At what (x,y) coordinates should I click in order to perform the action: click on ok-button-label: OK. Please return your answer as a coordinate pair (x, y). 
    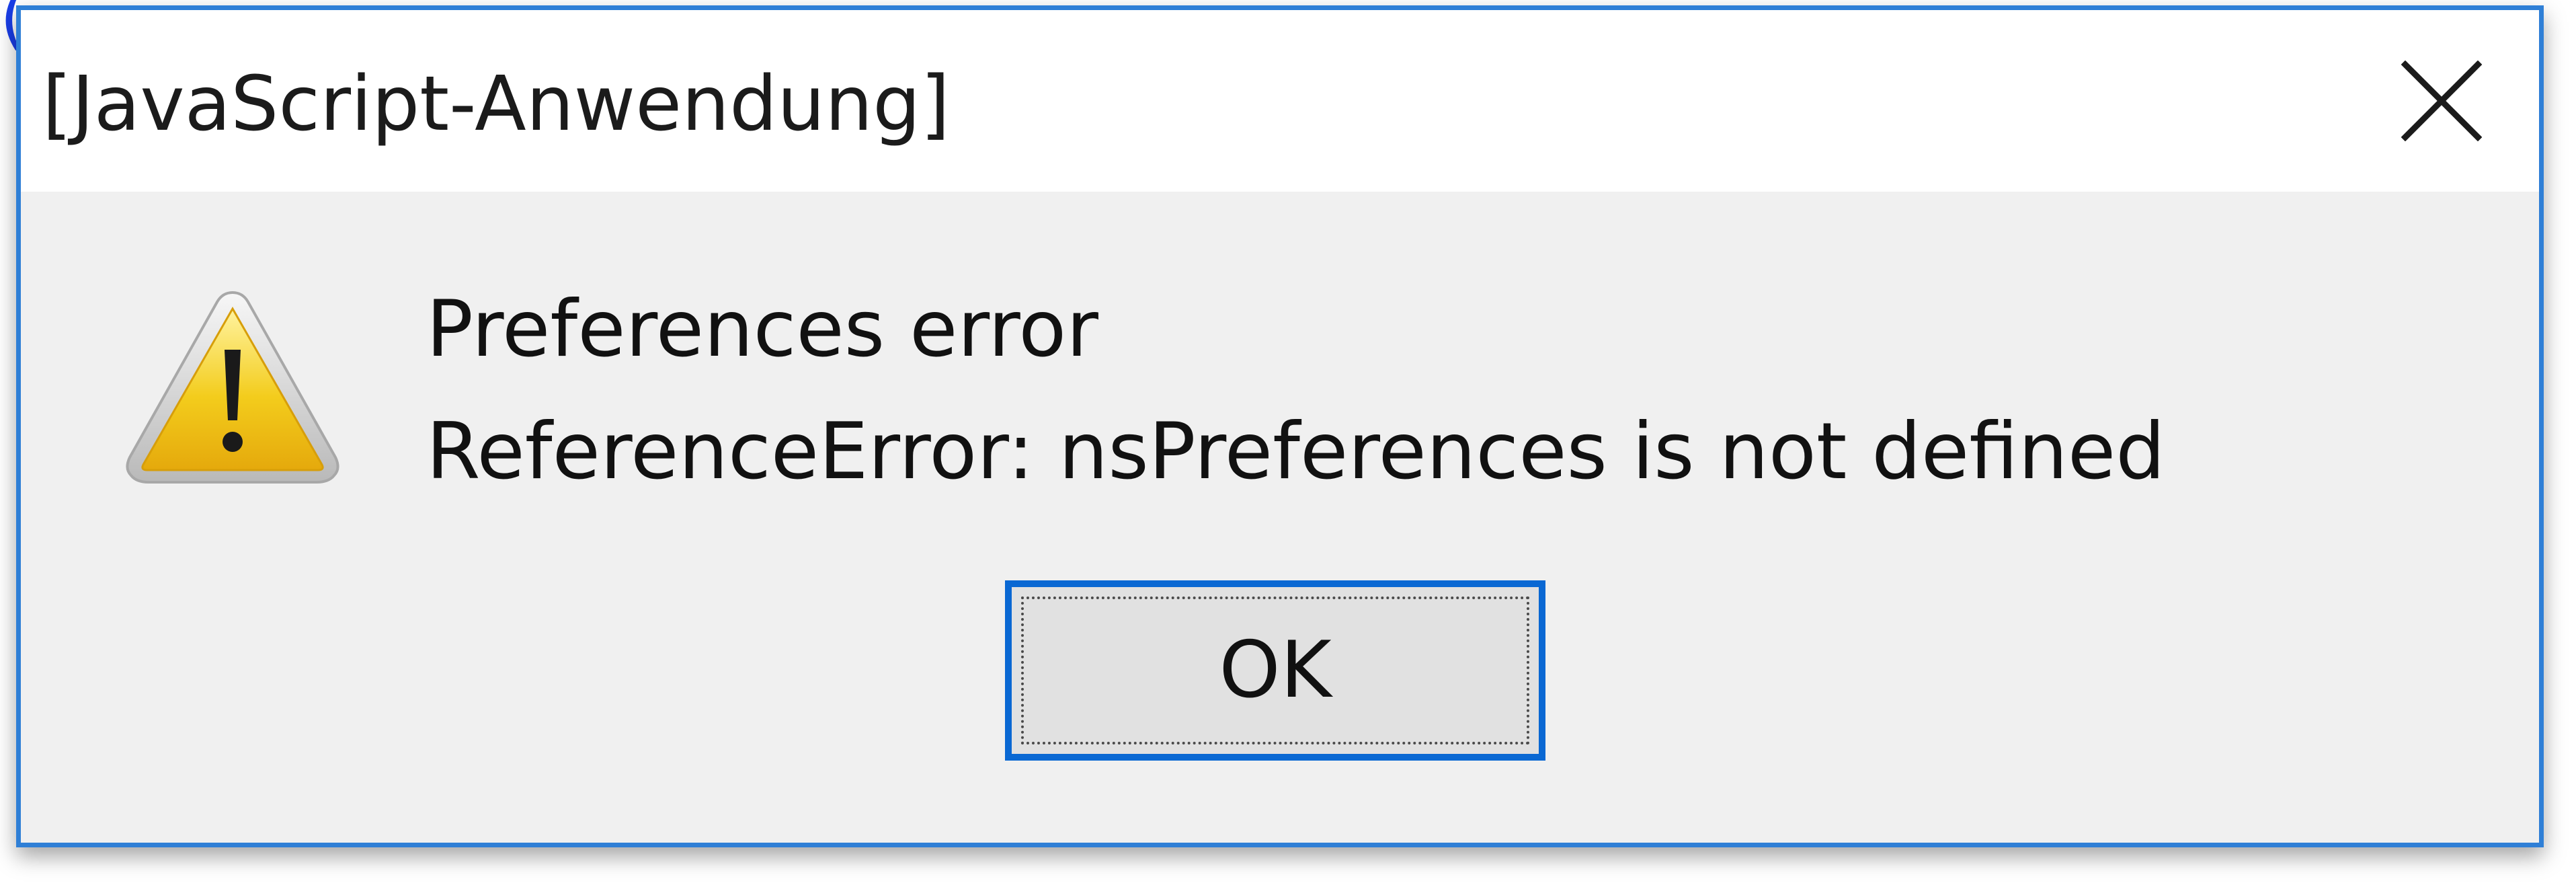
    Looking at the image, I should click on (1275, 670).